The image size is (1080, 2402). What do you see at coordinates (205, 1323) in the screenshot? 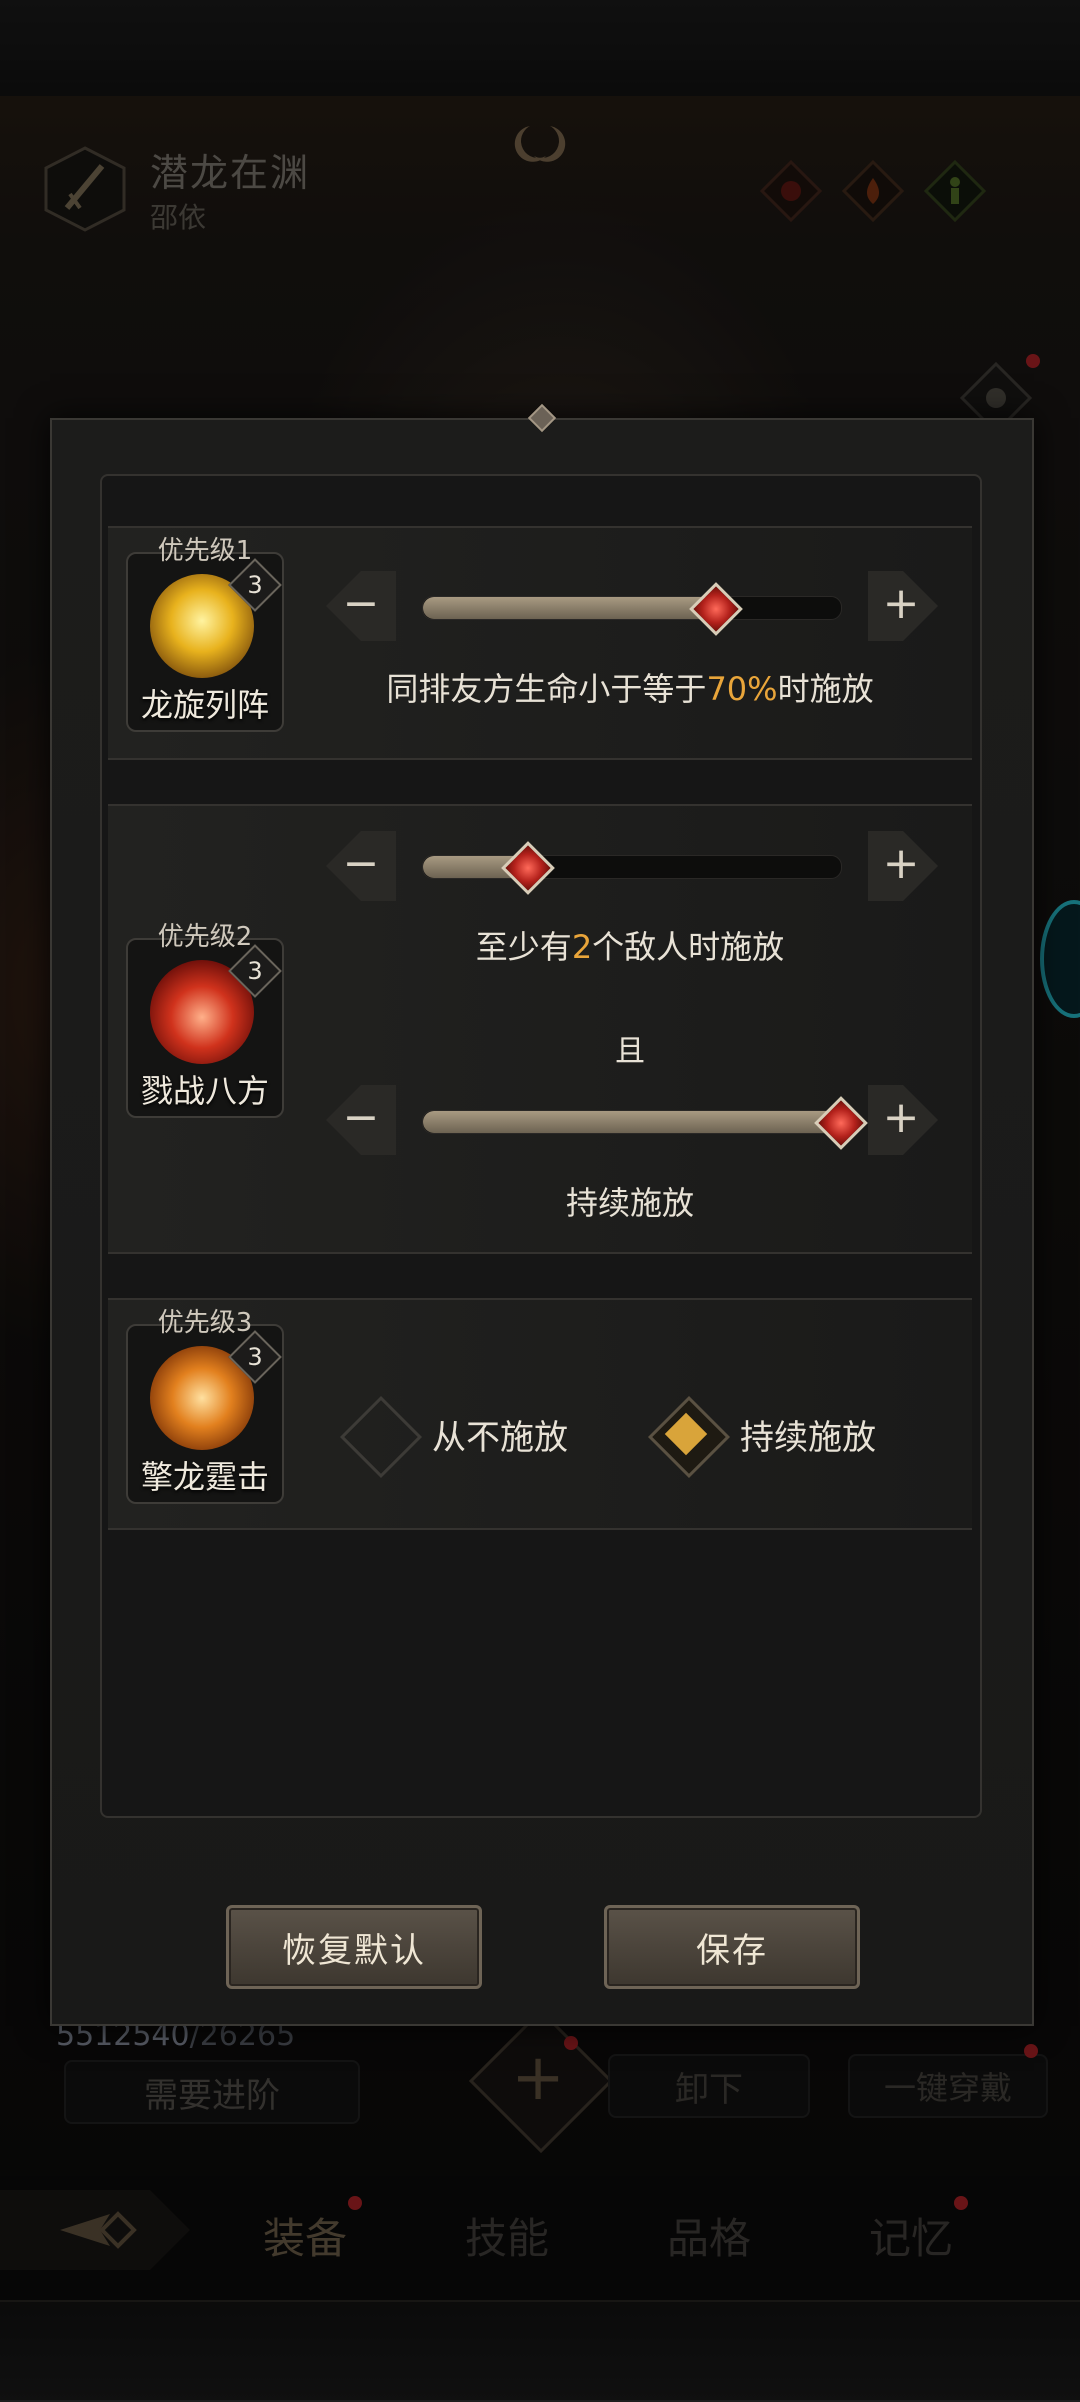
I see `priority-label: 优先级3` at bounding box center [205, 1323].